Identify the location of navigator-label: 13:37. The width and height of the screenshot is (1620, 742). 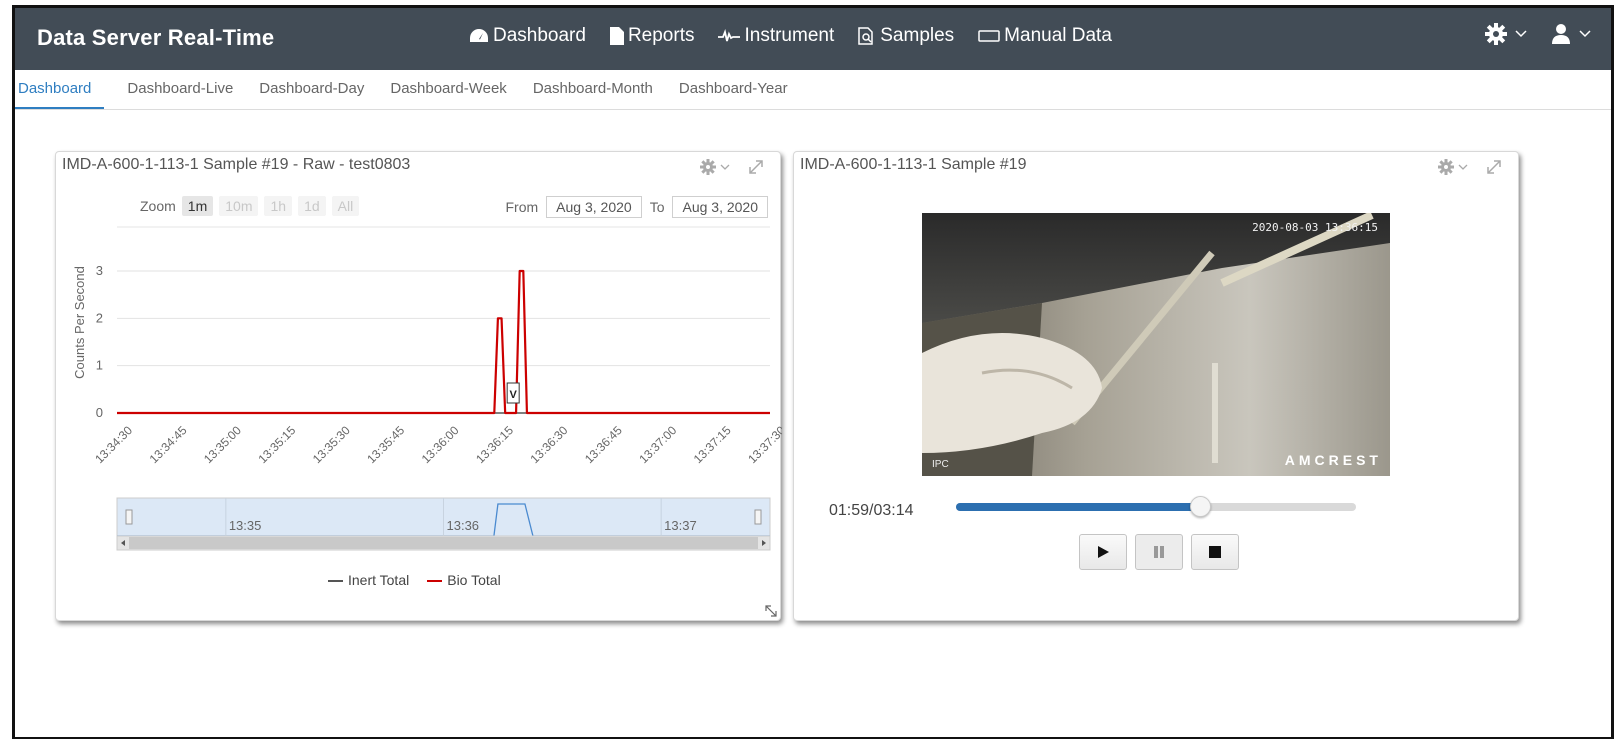
(680, 525).